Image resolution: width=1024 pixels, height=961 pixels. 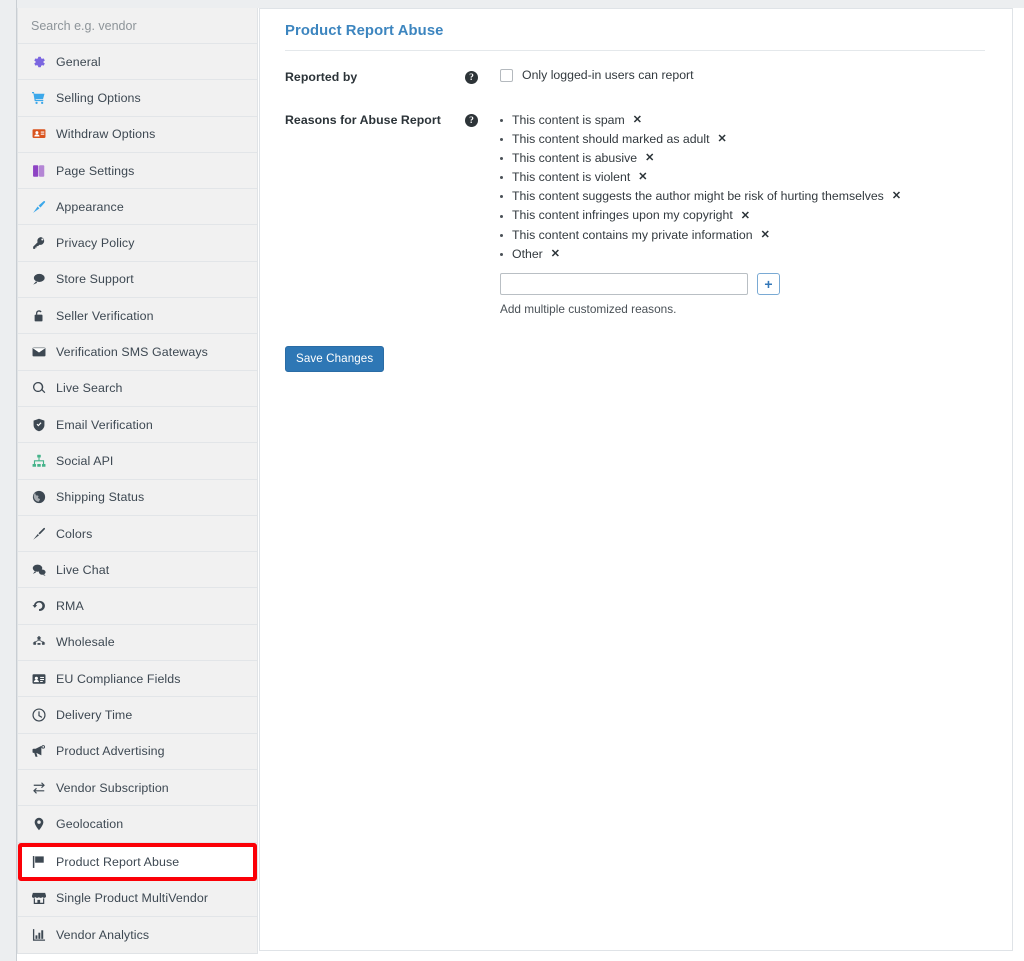 I want to click on sidebar-item-store-support: Store Support, so click(x=137, y=280).